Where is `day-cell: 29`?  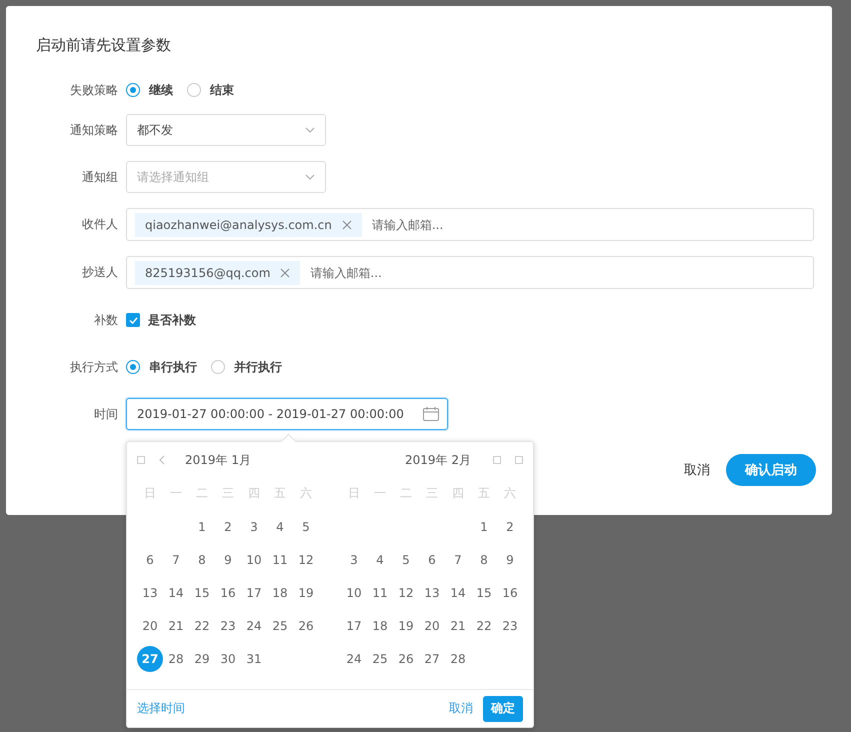 day-cell: 29 is located at coordinates (202, 659).